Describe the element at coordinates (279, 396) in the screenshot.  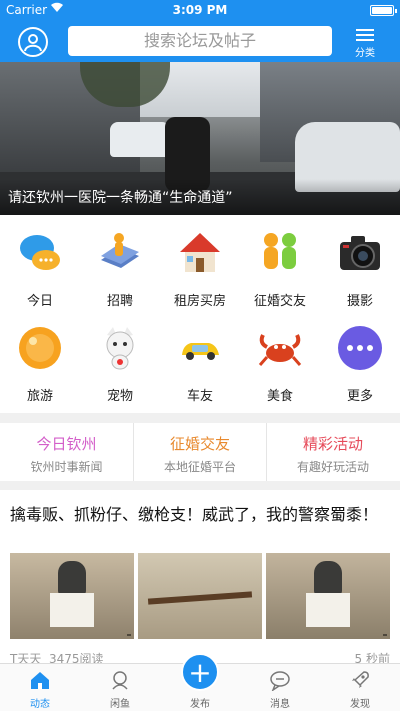
I see `grid-label: 美食` at that location.